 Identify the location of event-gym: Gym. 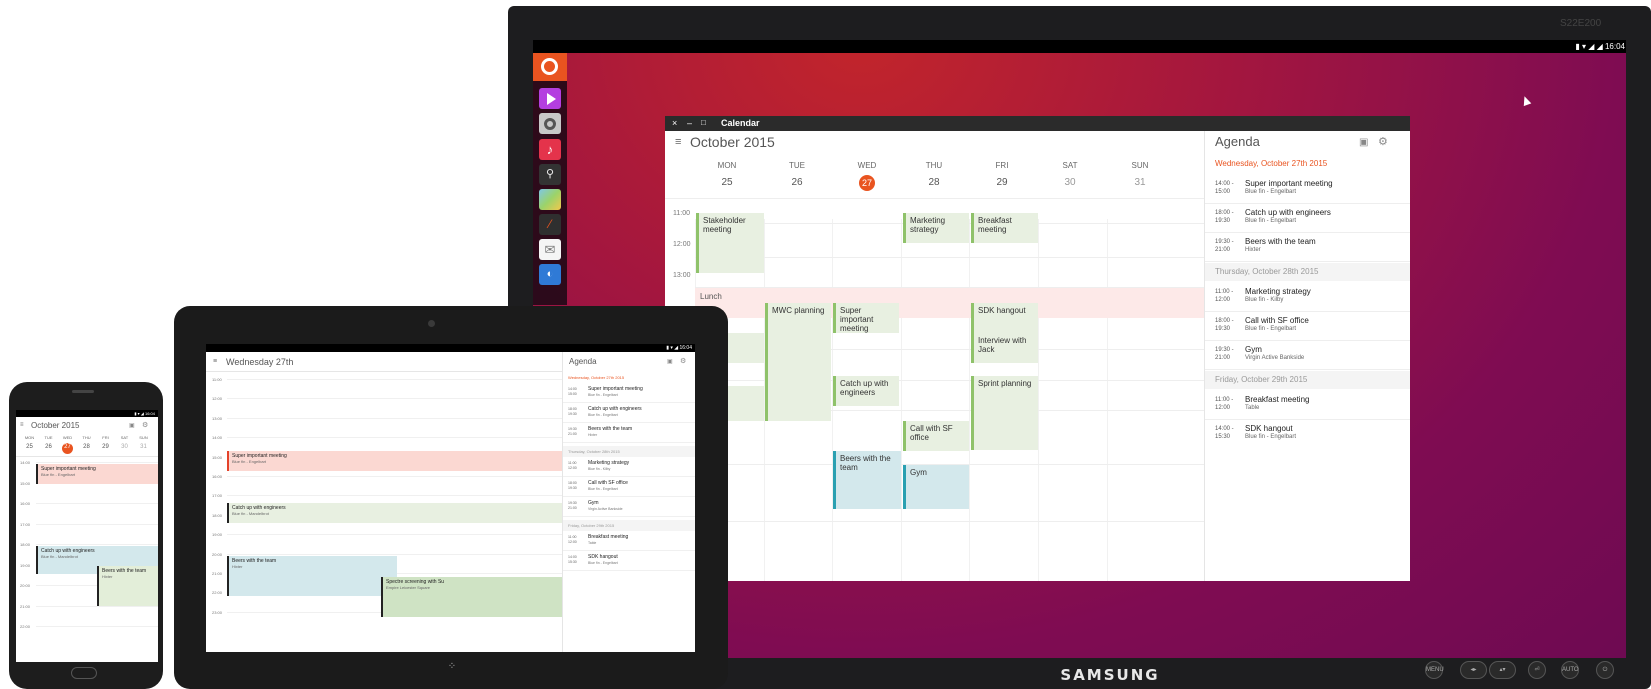
(936, 487).